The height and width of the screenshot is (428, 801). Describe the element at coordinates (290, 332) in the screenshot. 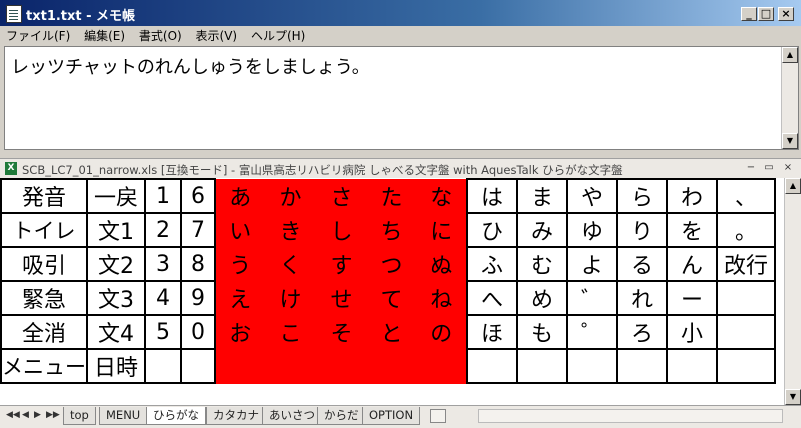

I see `grid-cell: こ` at that location.